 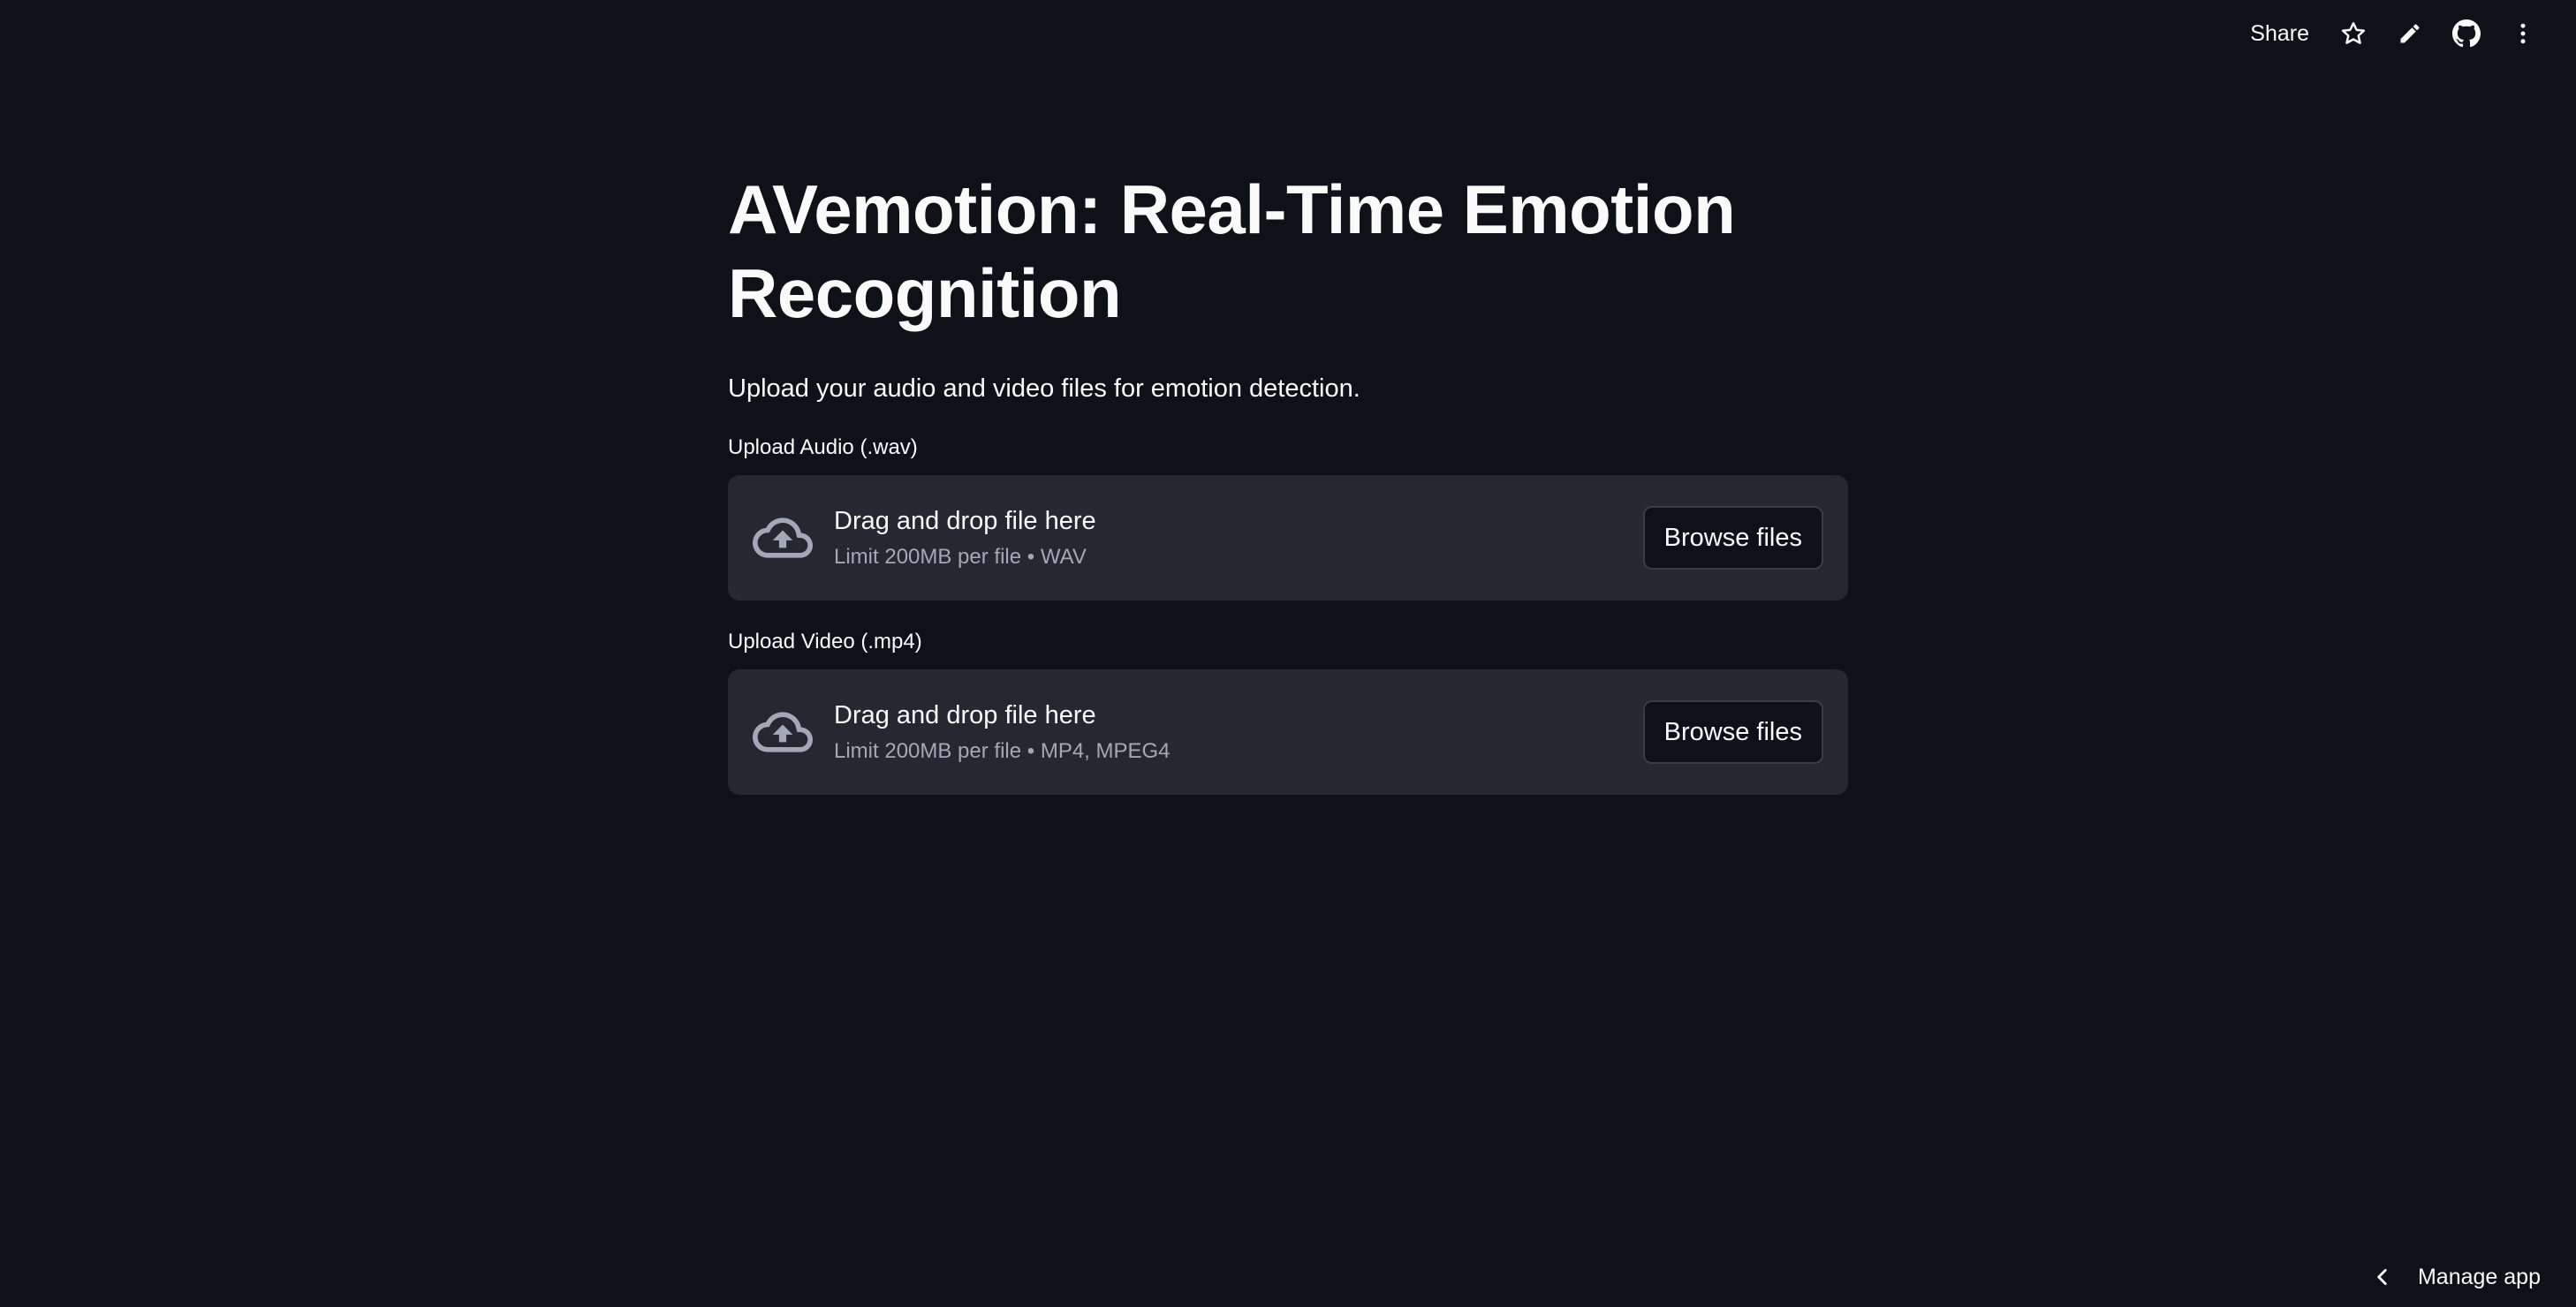 I want to click on top-toolbar: Share, so click(x=2392, y=33).